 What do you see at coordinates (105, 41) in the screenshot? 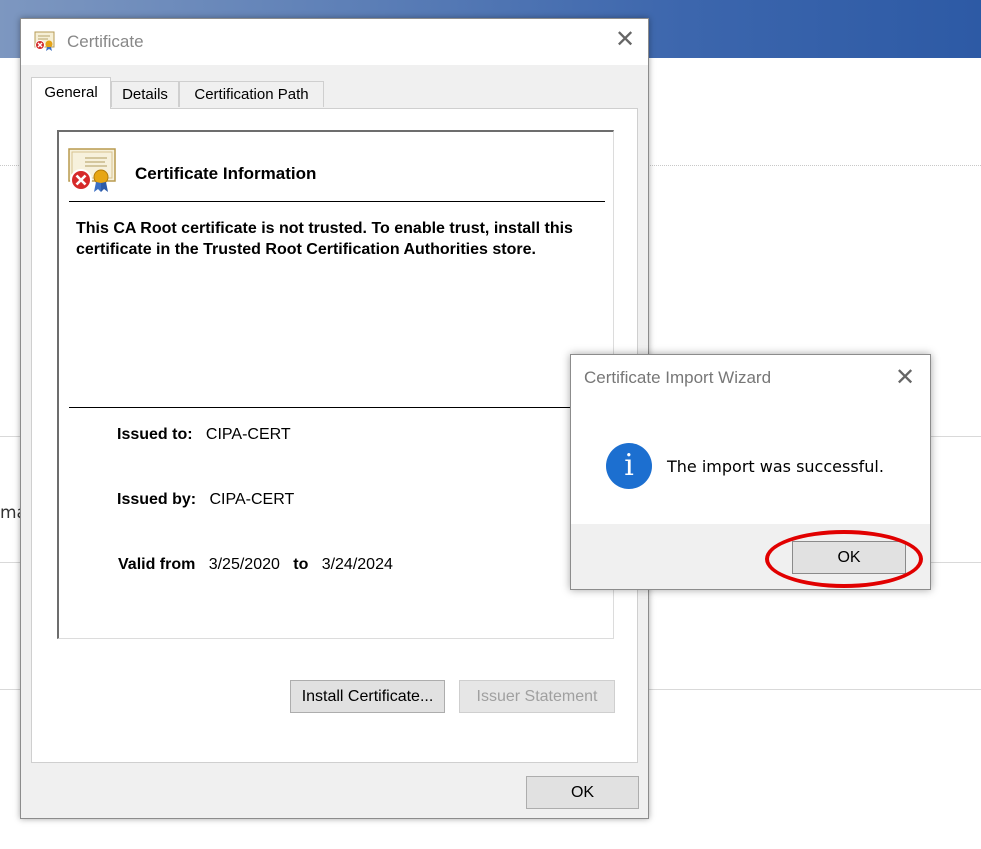
I see `dialog-title: Certificate` at bounding box center [105, 41].